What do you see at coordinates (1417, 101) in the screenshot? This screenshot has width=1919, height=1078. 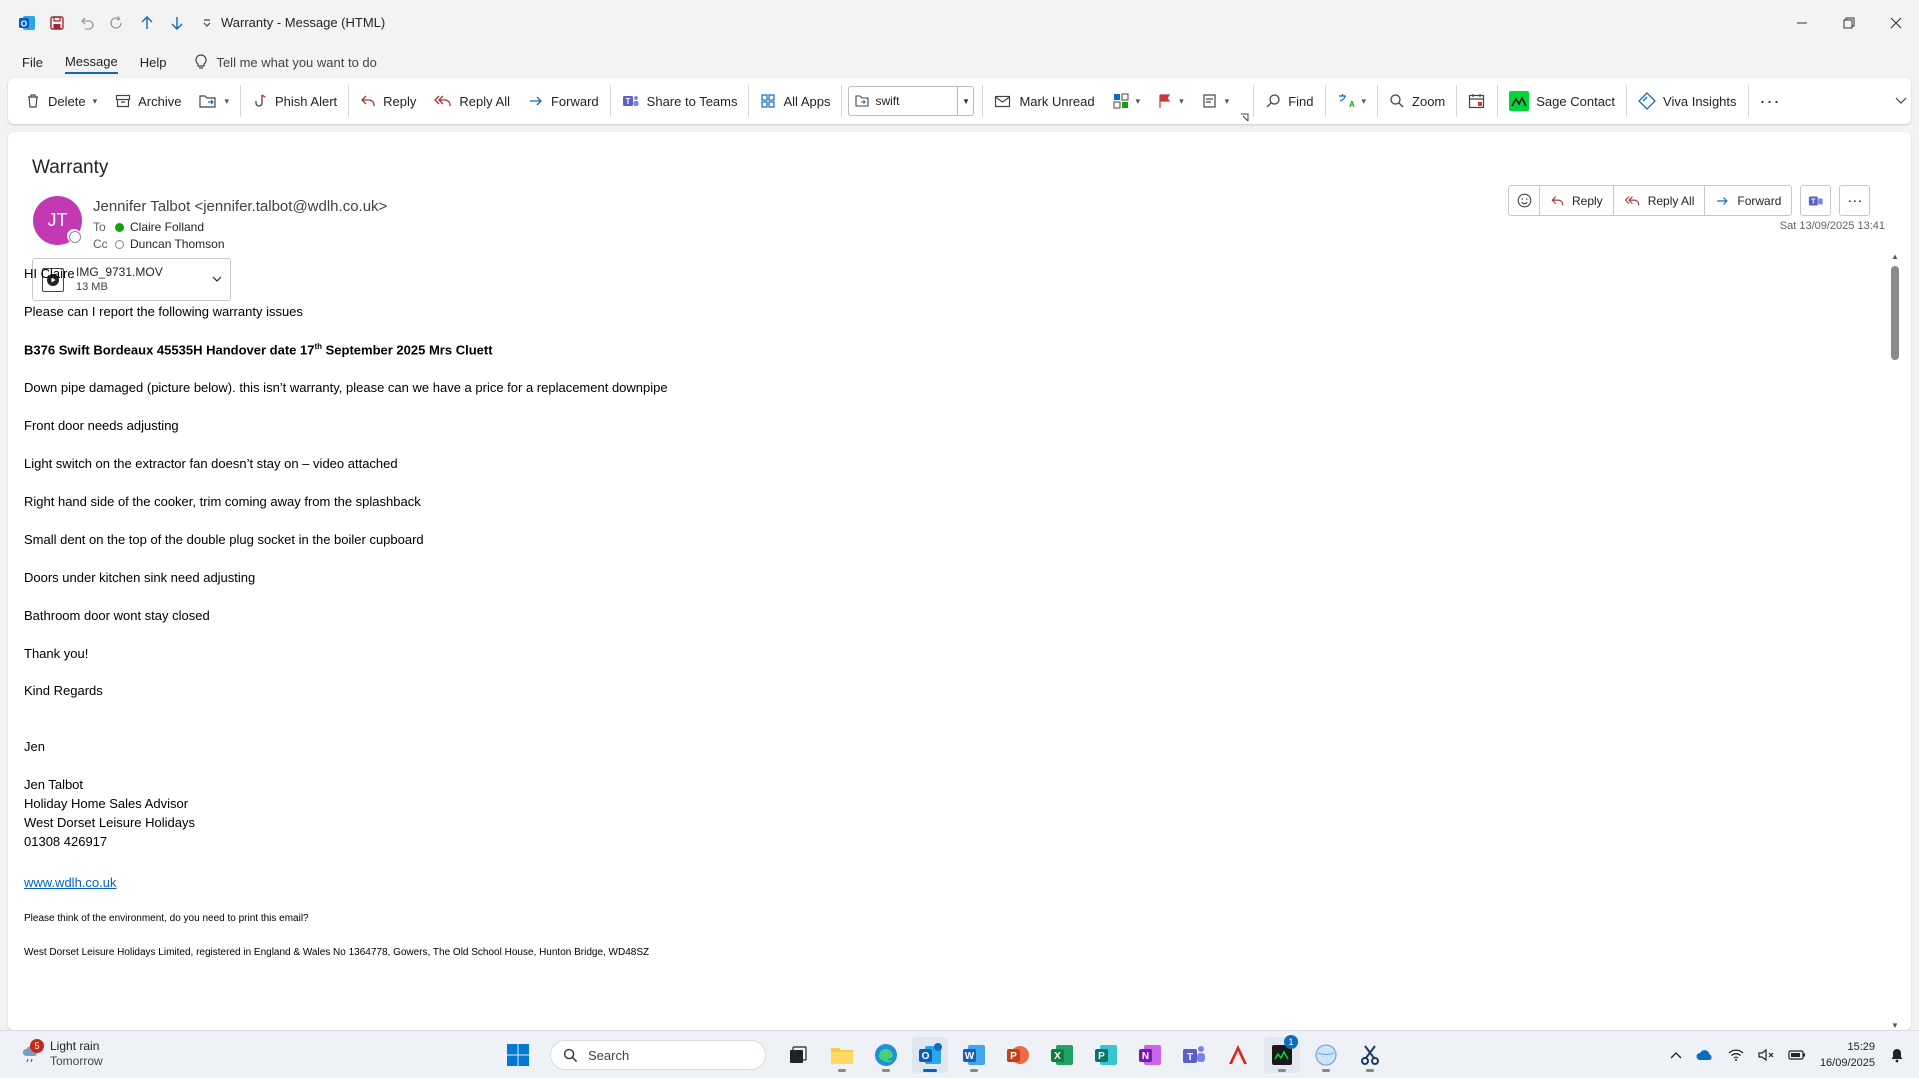 I see `zoom-button: Zoom` at bounding box center [1417, 101].